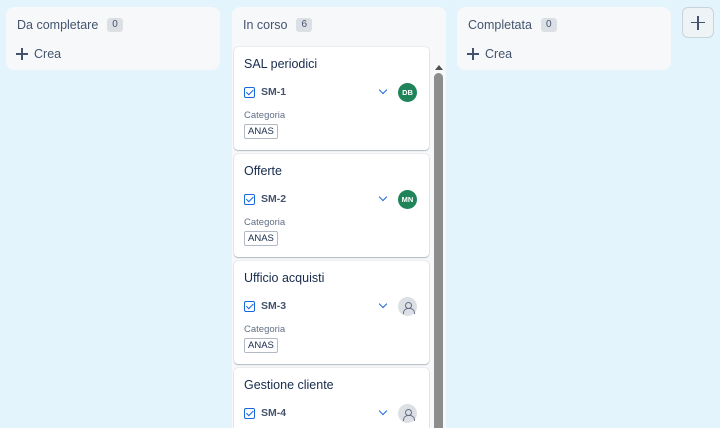 The height and width of the screenshot is (428, 720). I want to click on assignee-avatar: MN, so click(407, 199).